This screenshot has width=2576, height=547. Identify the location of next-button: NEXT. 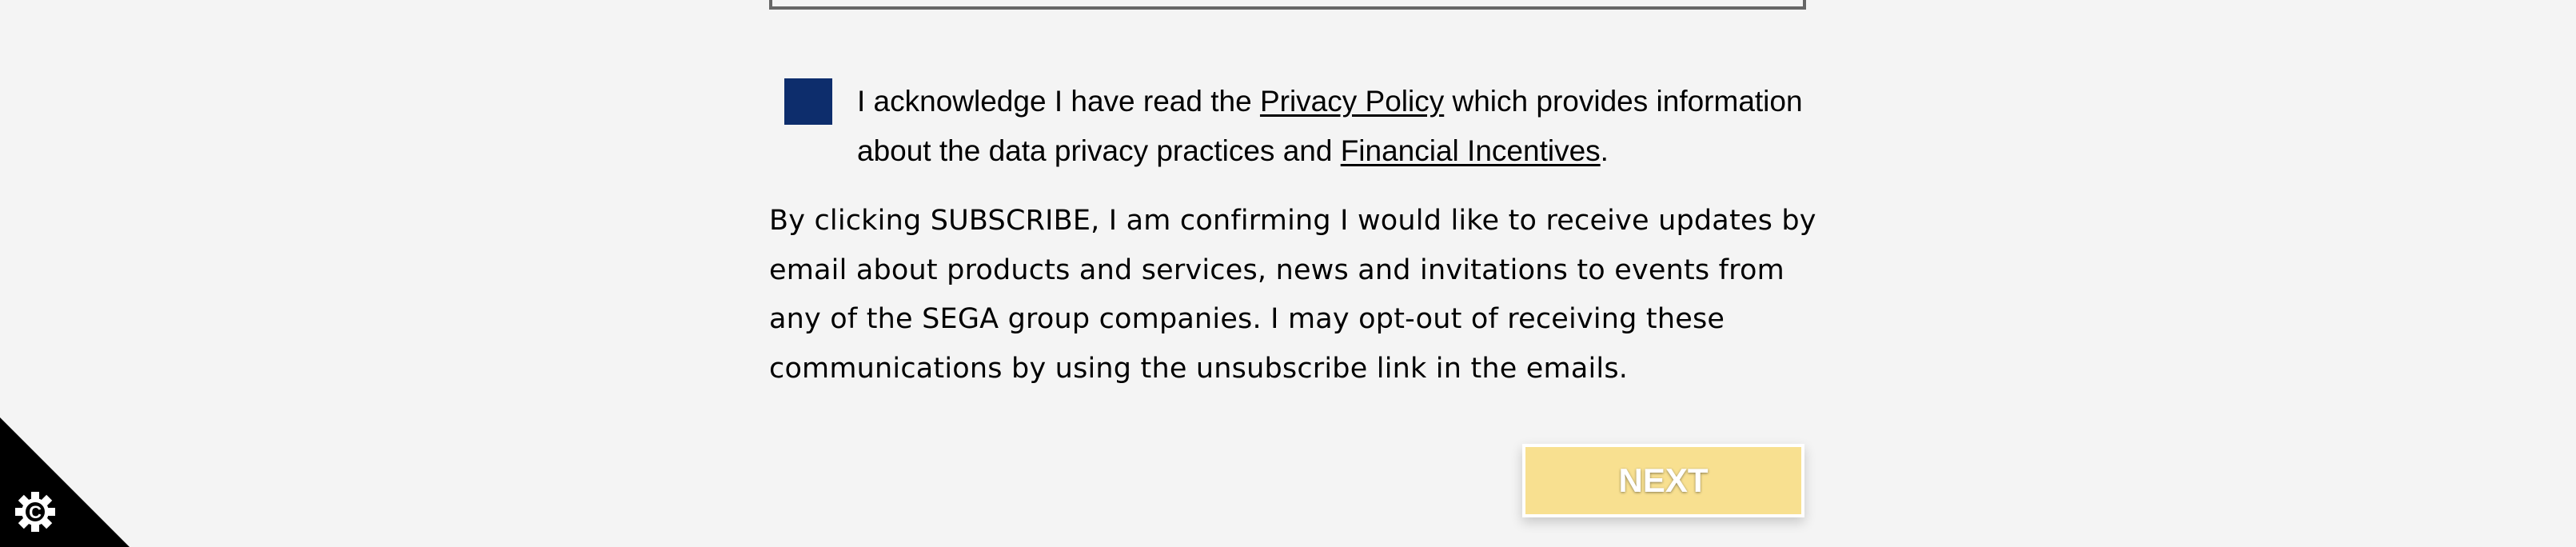
(1663, 480).